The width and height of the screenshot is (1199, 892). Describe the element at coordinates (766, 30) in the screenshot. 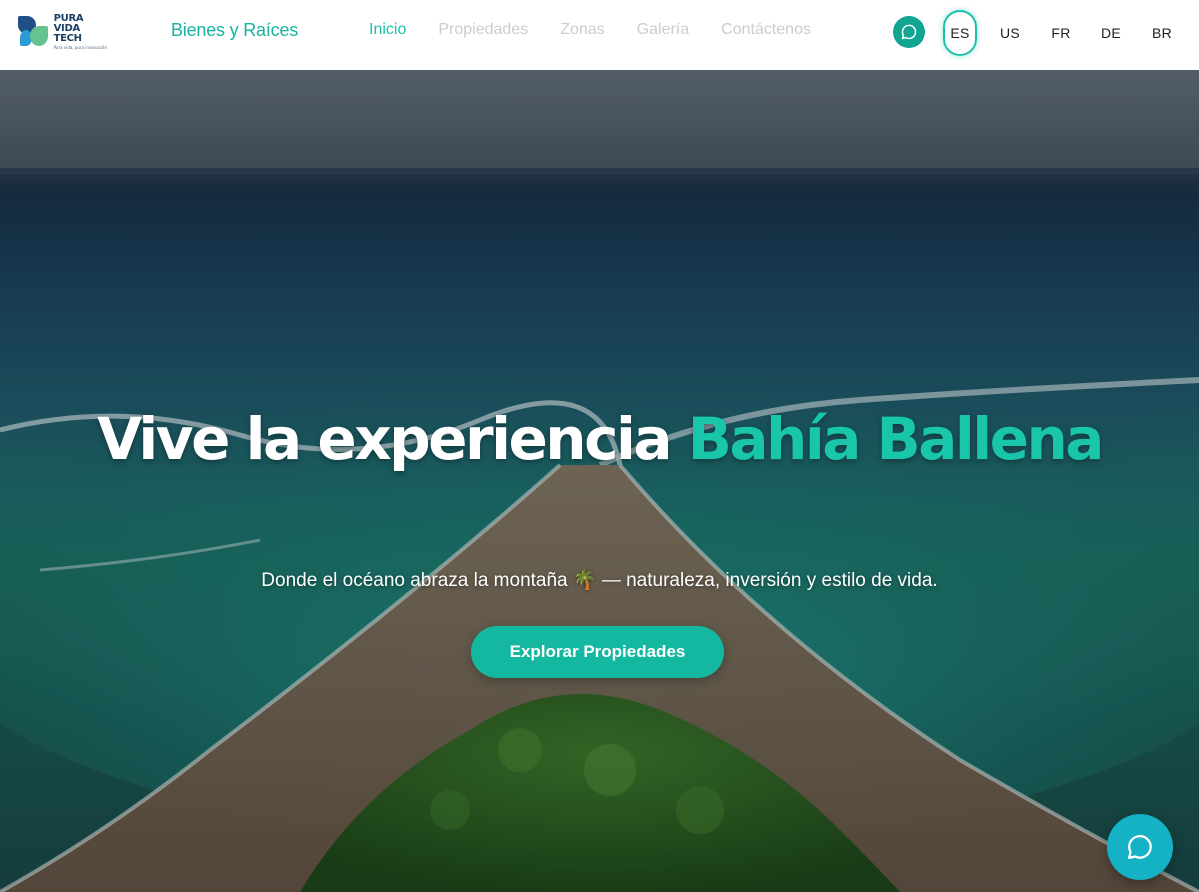

I see `nav-item-contactenos: Contáctenos` at that location.